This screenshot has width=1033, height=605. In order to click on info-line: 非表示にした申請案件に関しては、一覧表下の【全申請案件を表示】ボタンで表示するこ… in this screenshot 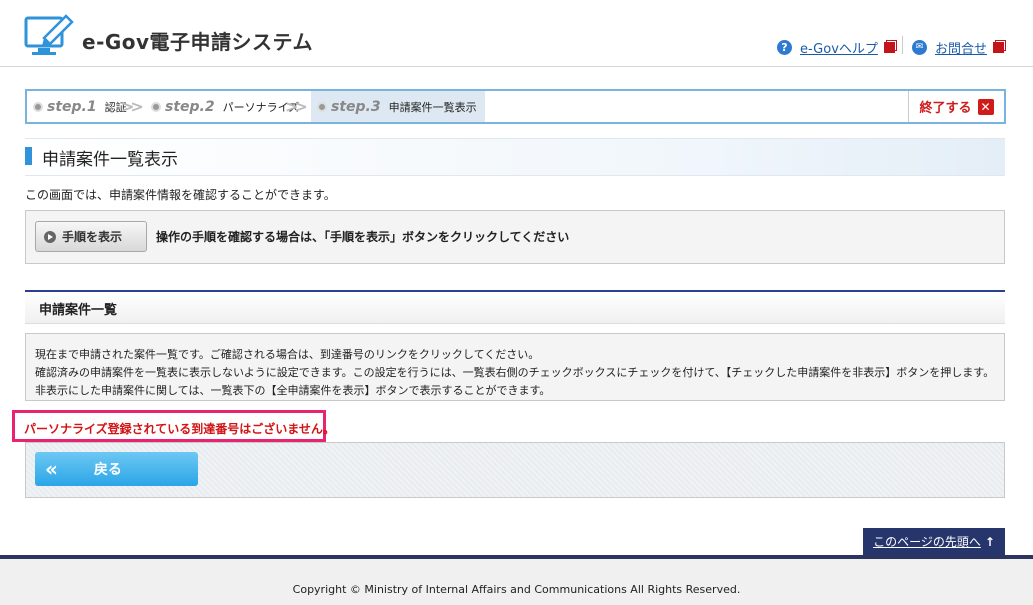, I will do `click(293, 390)`.